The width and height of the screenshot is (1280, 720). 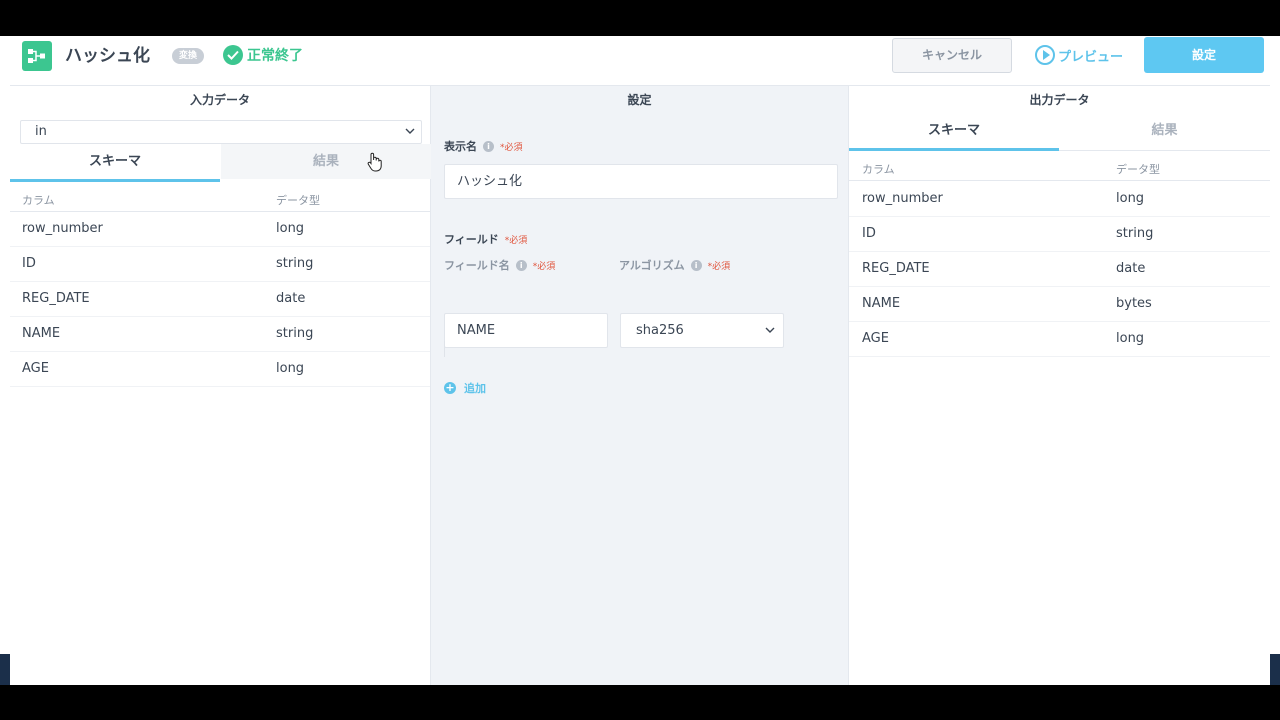 I want to click on fields-label-text: フィールド, so click(x=471, y=239).